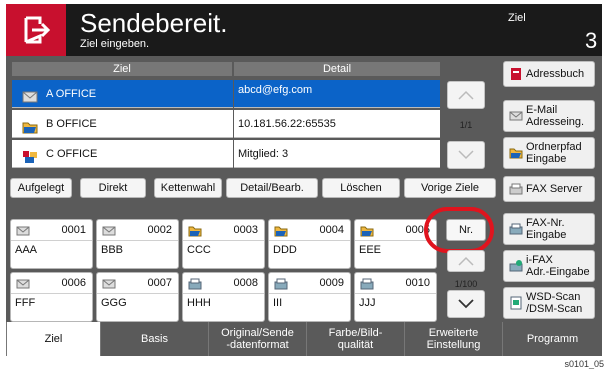 The image size is (608, 369). I want to click on one-touch-key: 0007 GGG, so click(137, 297).